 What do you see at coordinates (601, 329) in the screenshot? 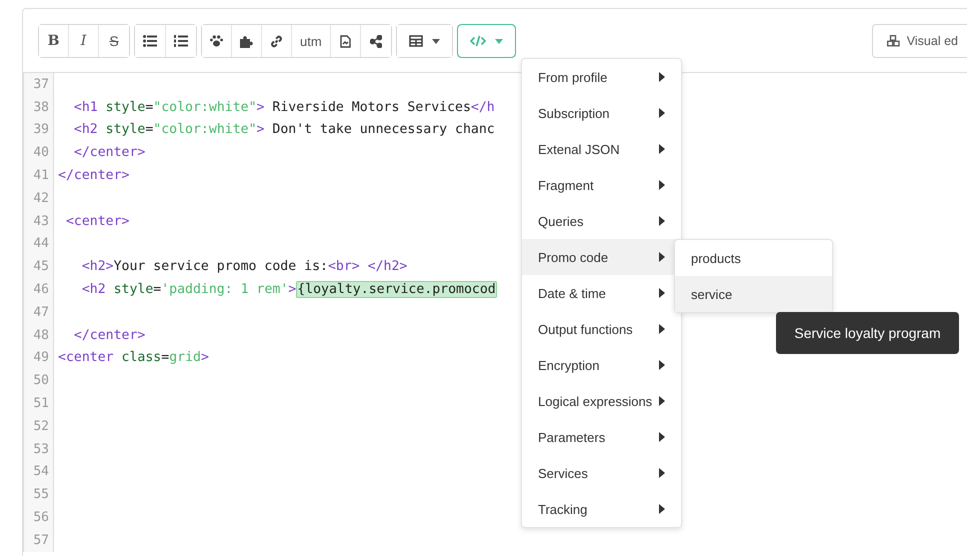
I see `menu-item: Output functions` at bounding box center [601, 329].